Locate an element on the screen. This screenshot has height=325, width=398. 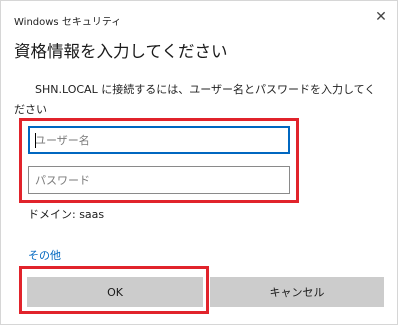
cancel-button: キャンセル is located at coordinates (297, 292).